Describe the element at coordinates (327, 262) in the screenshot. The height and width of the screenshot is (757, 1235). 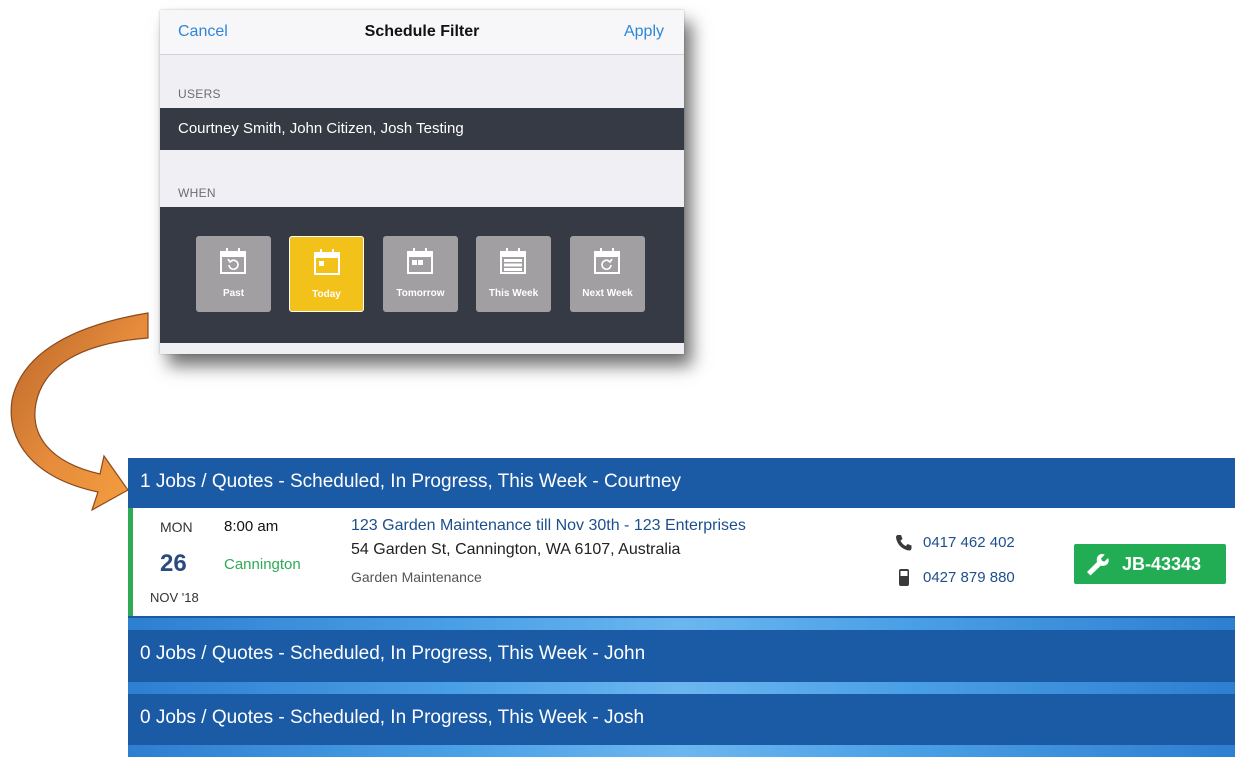
I see `calendar-today-icon` at that location.